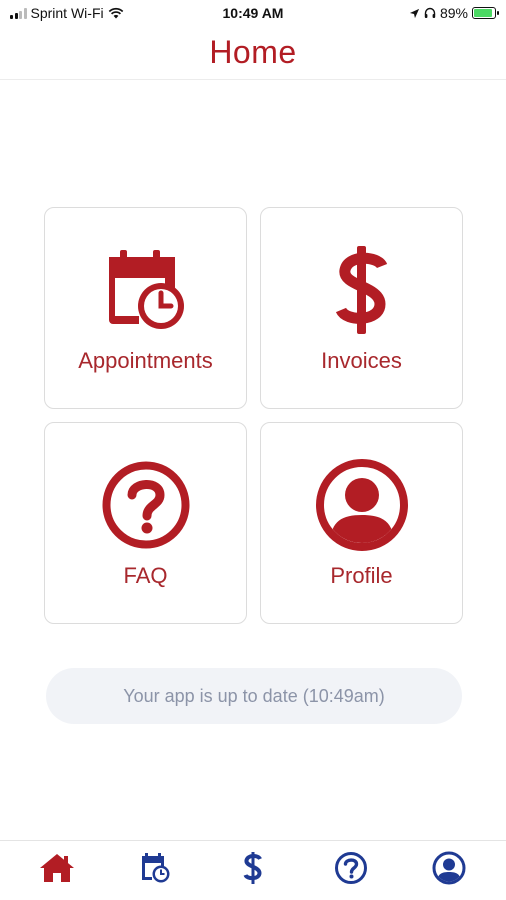  I want to click on profile-tile: Profile, so click(361, 523).